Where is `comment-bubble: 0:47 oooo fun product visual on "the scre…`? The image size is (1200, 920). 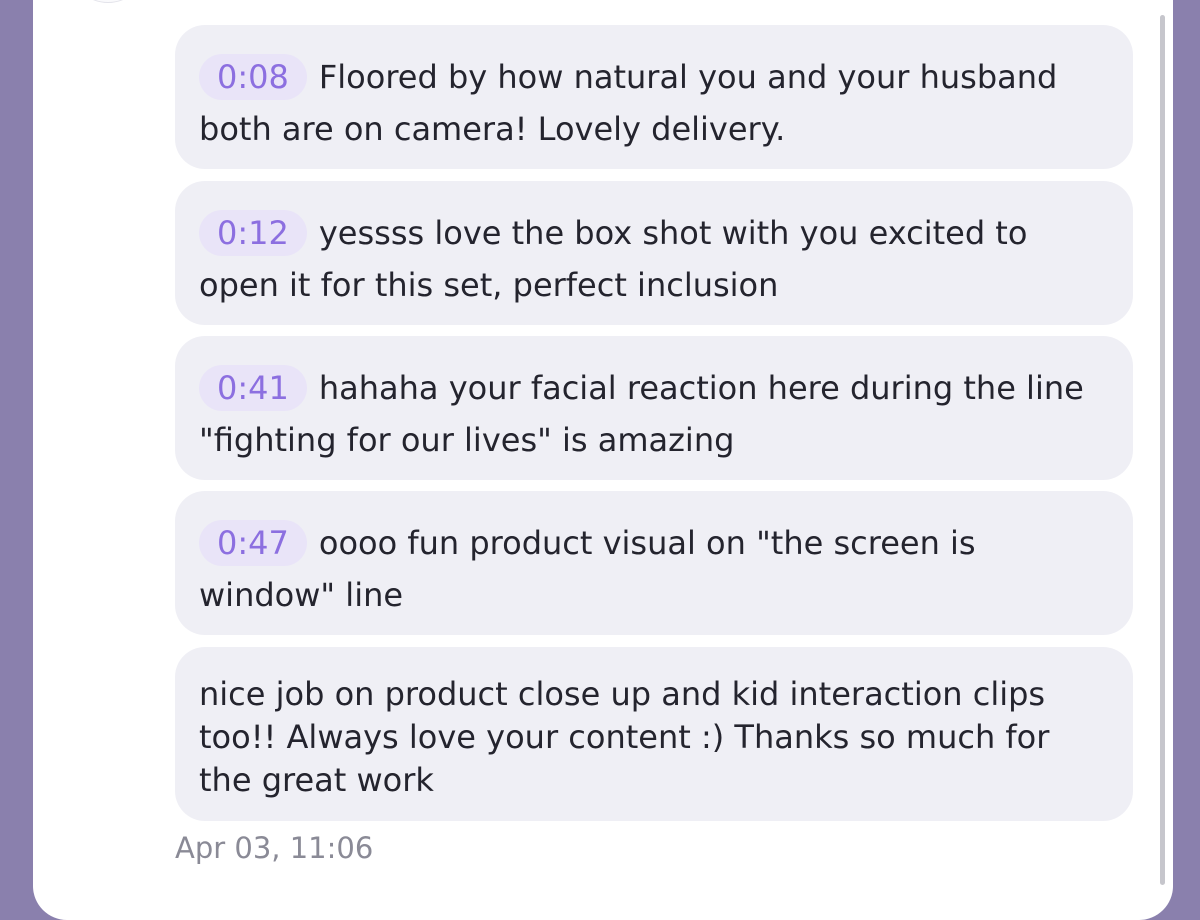
comment-bubble: 0:47 oooo fun product visual on "the scre… is located at coordinates (654, 563).